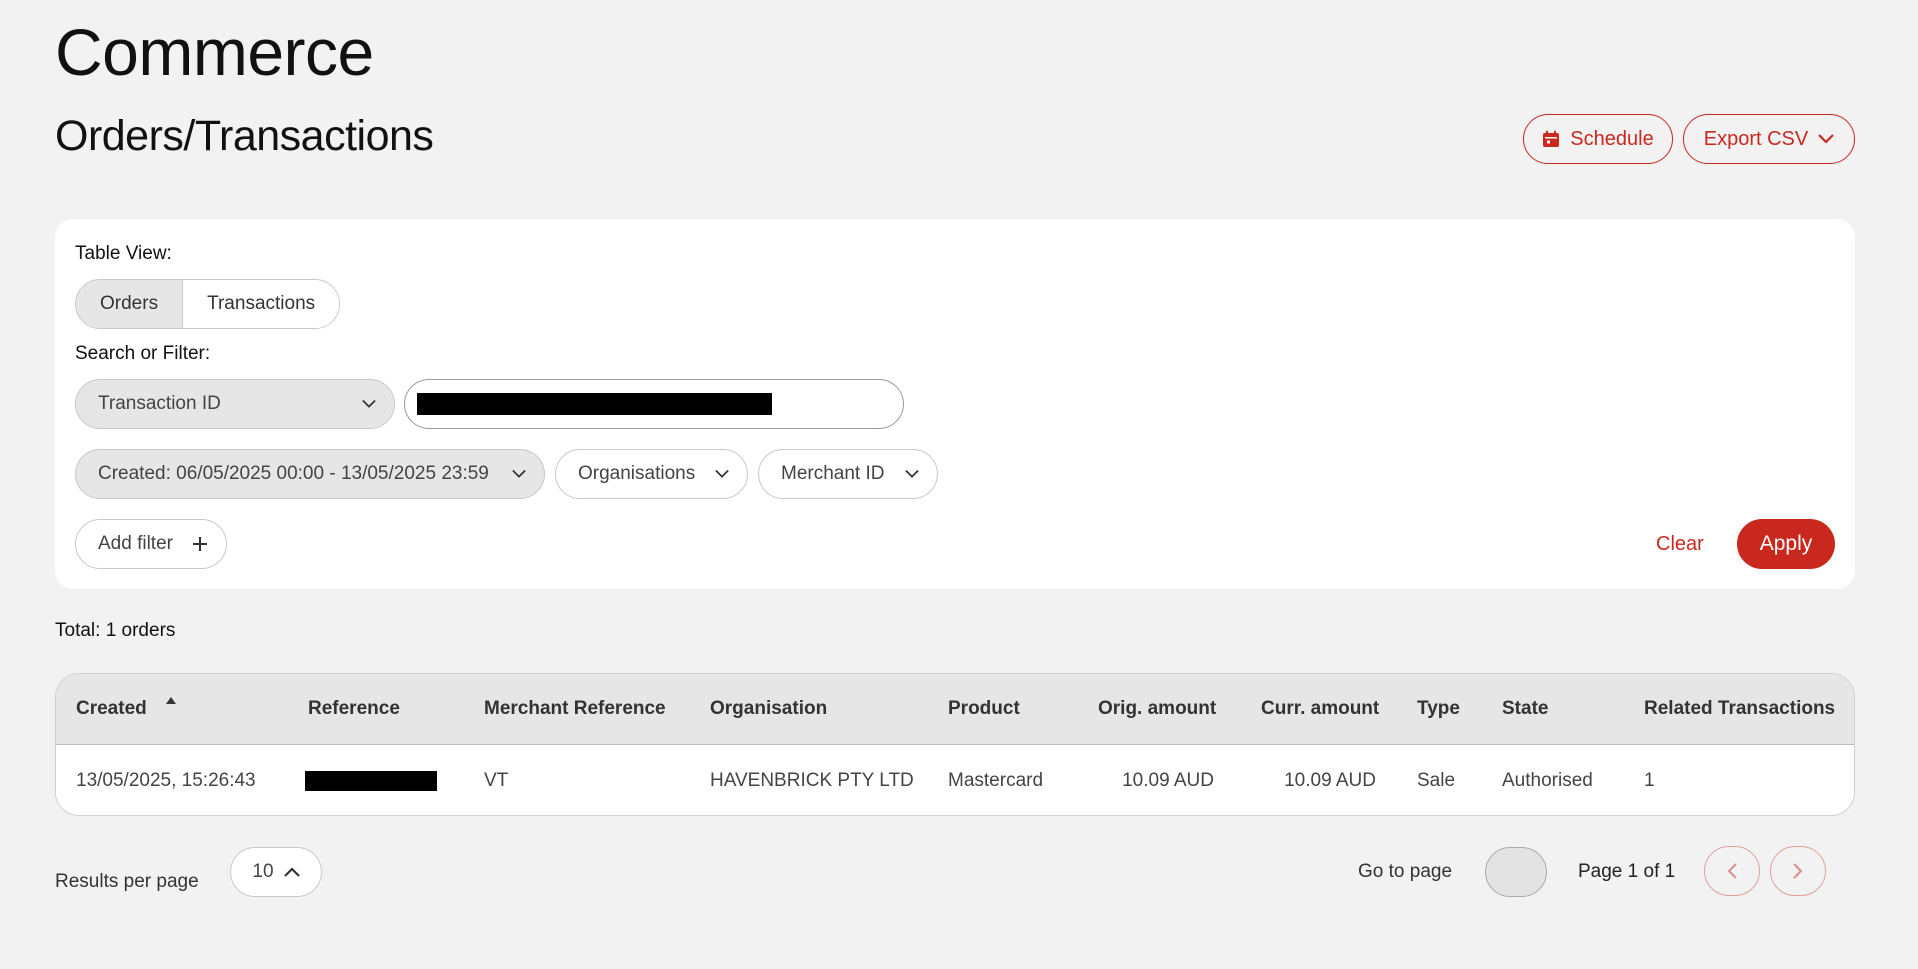 This screenshot has height=969, width=1918. What do you see at coordinates (263, 871) in the screenshot?
I see `results-per-page-value: 10` at bounding box center [263, 871].